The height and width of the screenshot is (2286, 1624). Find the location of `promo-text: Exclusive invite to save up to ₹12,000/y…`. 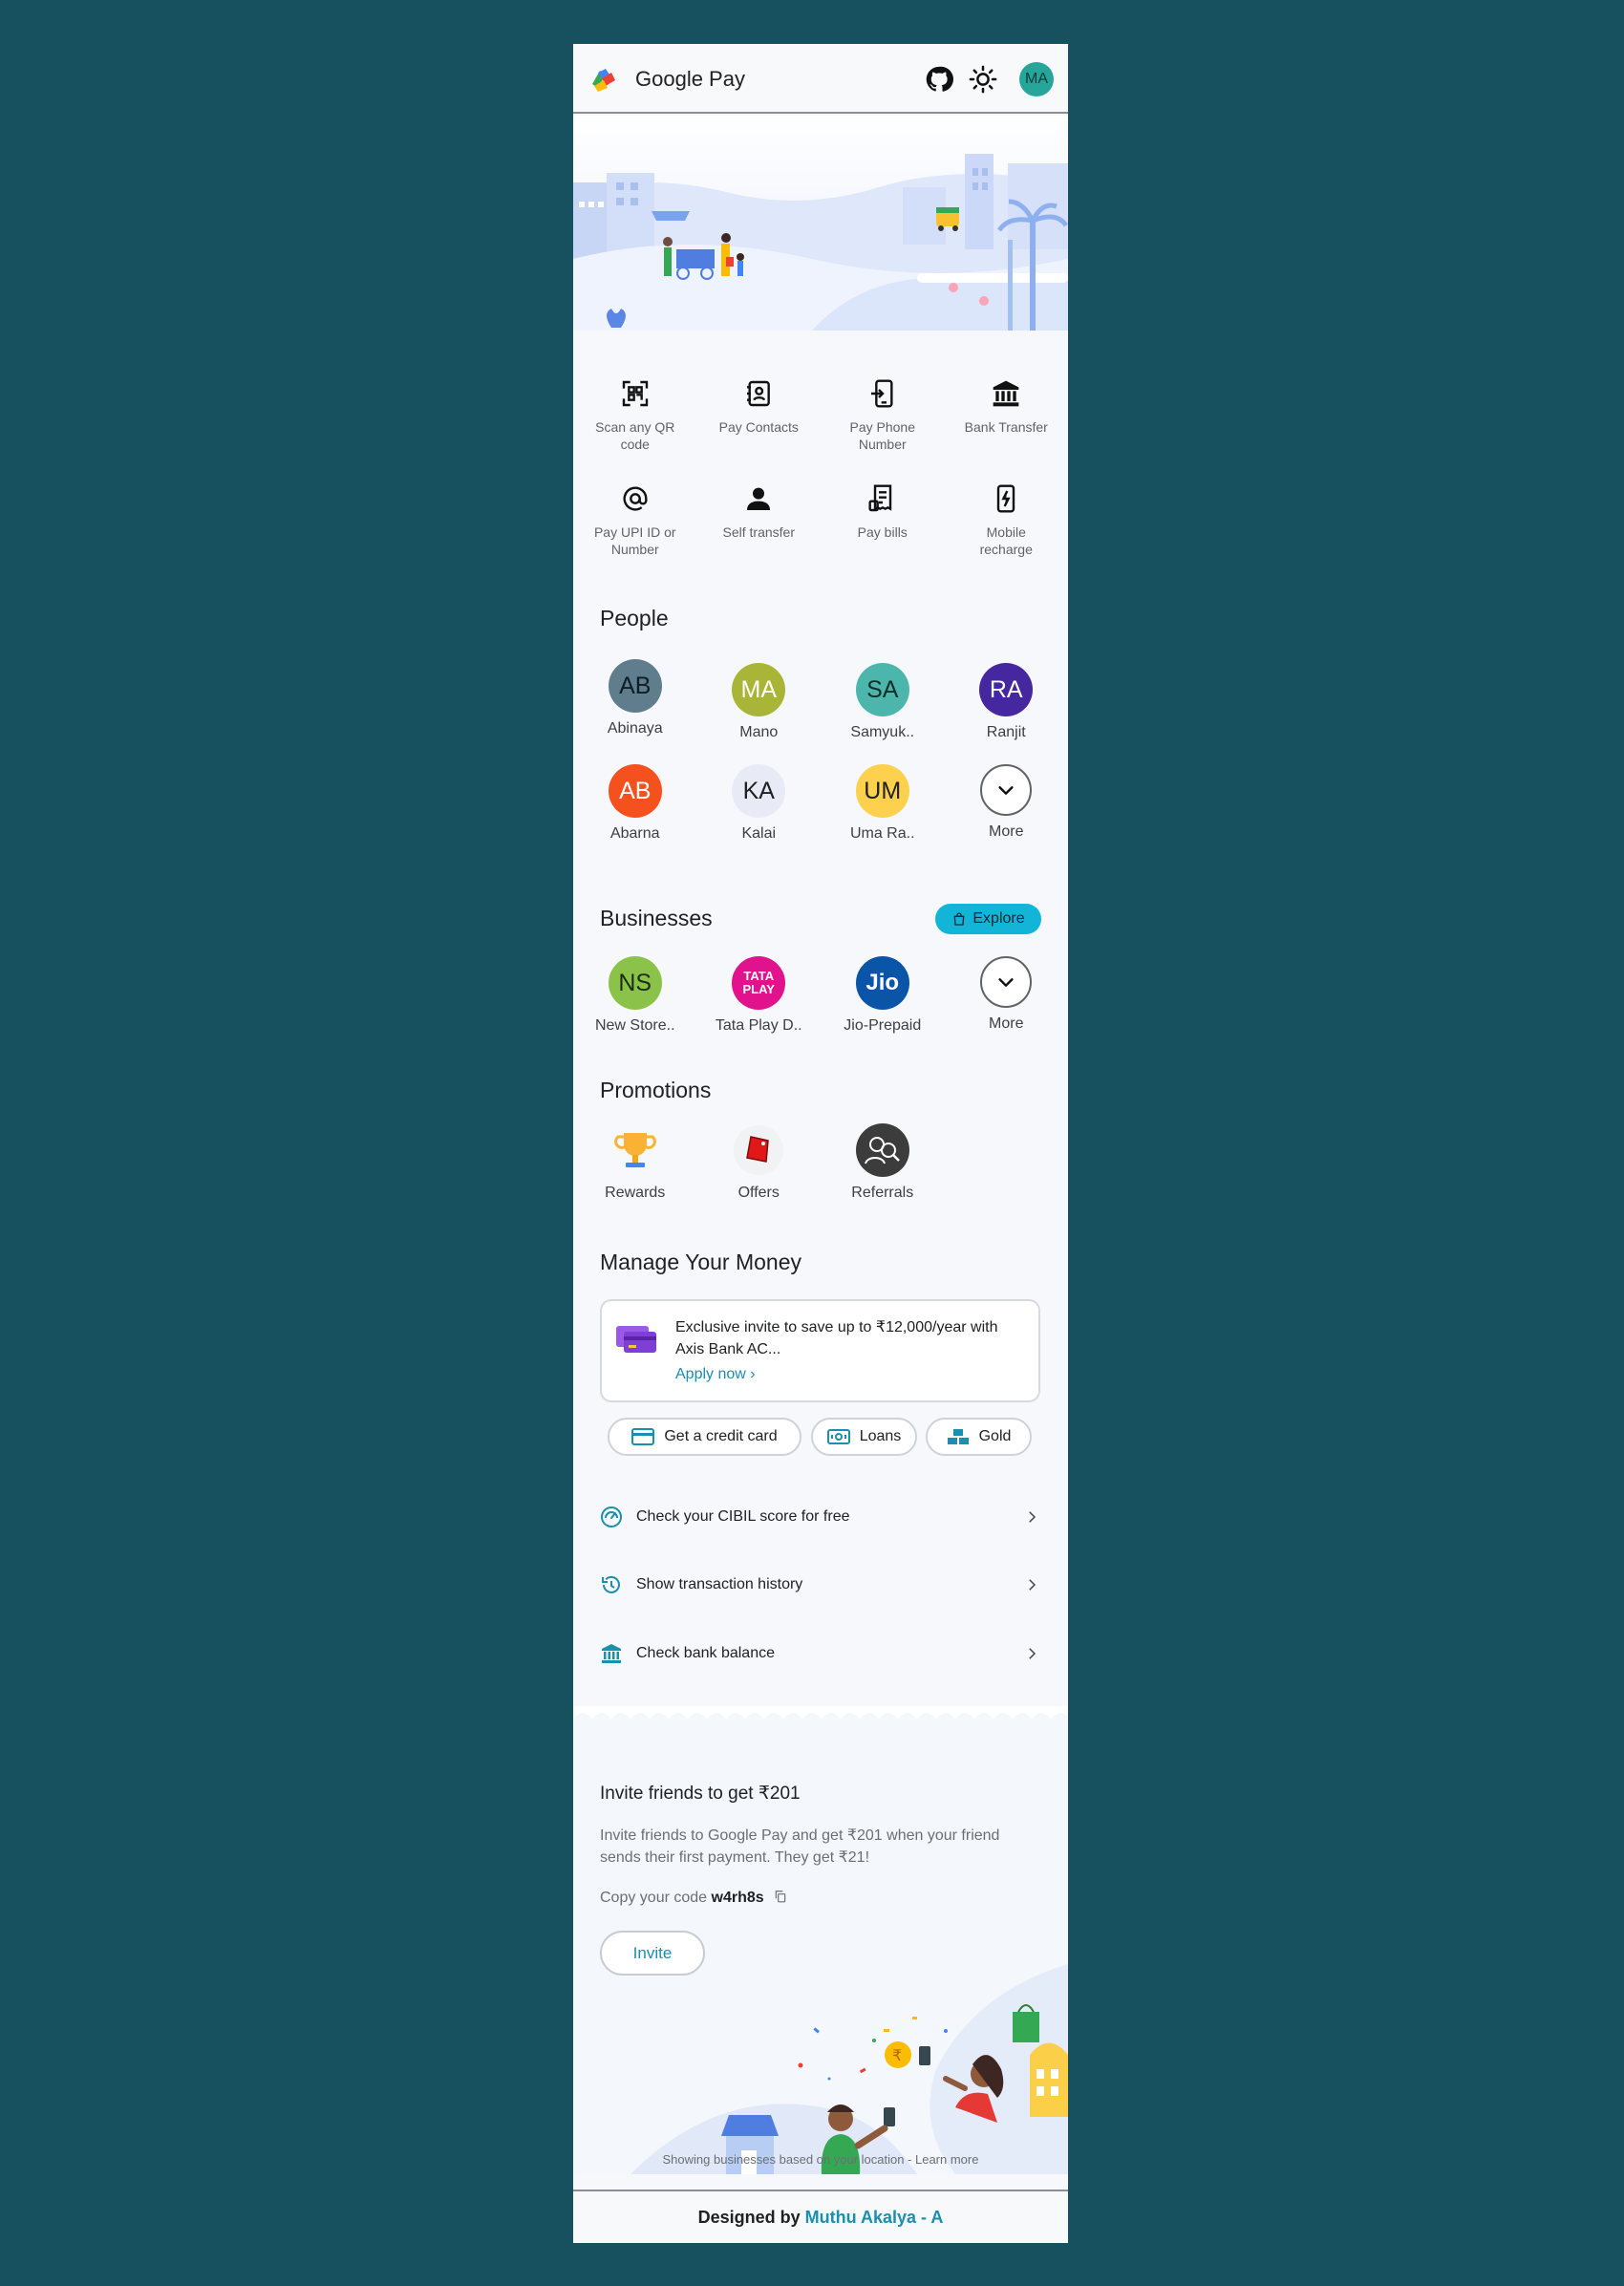

promo-text: Exclusive invite to save up to ₹12,000/y… is located at coordinates (837, 1338).